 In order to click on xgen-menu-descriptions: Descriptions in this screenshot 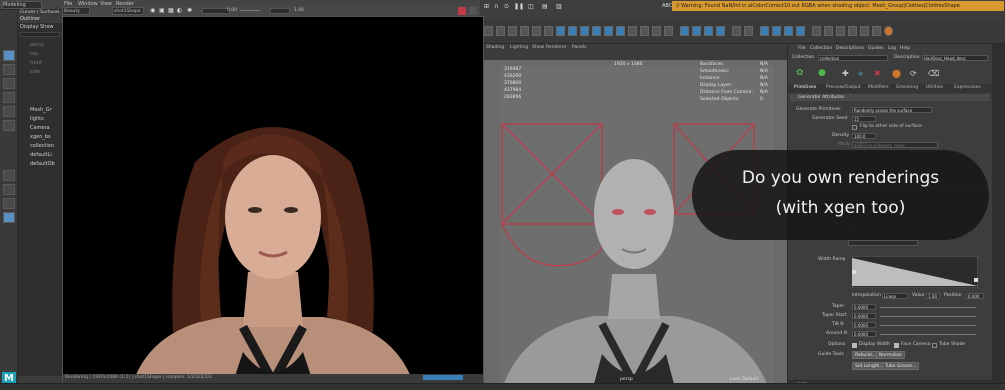, I will do `click(850, 48)`.